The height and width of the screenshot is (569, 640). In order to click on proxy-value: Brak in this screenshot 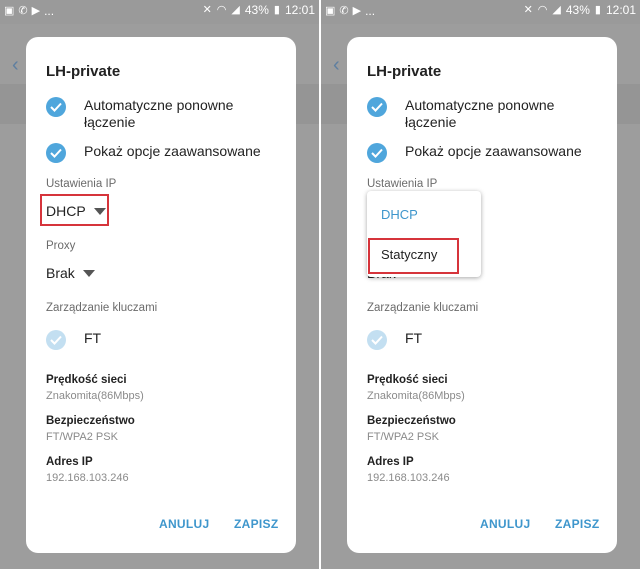, I will do `click(60, 273)`.